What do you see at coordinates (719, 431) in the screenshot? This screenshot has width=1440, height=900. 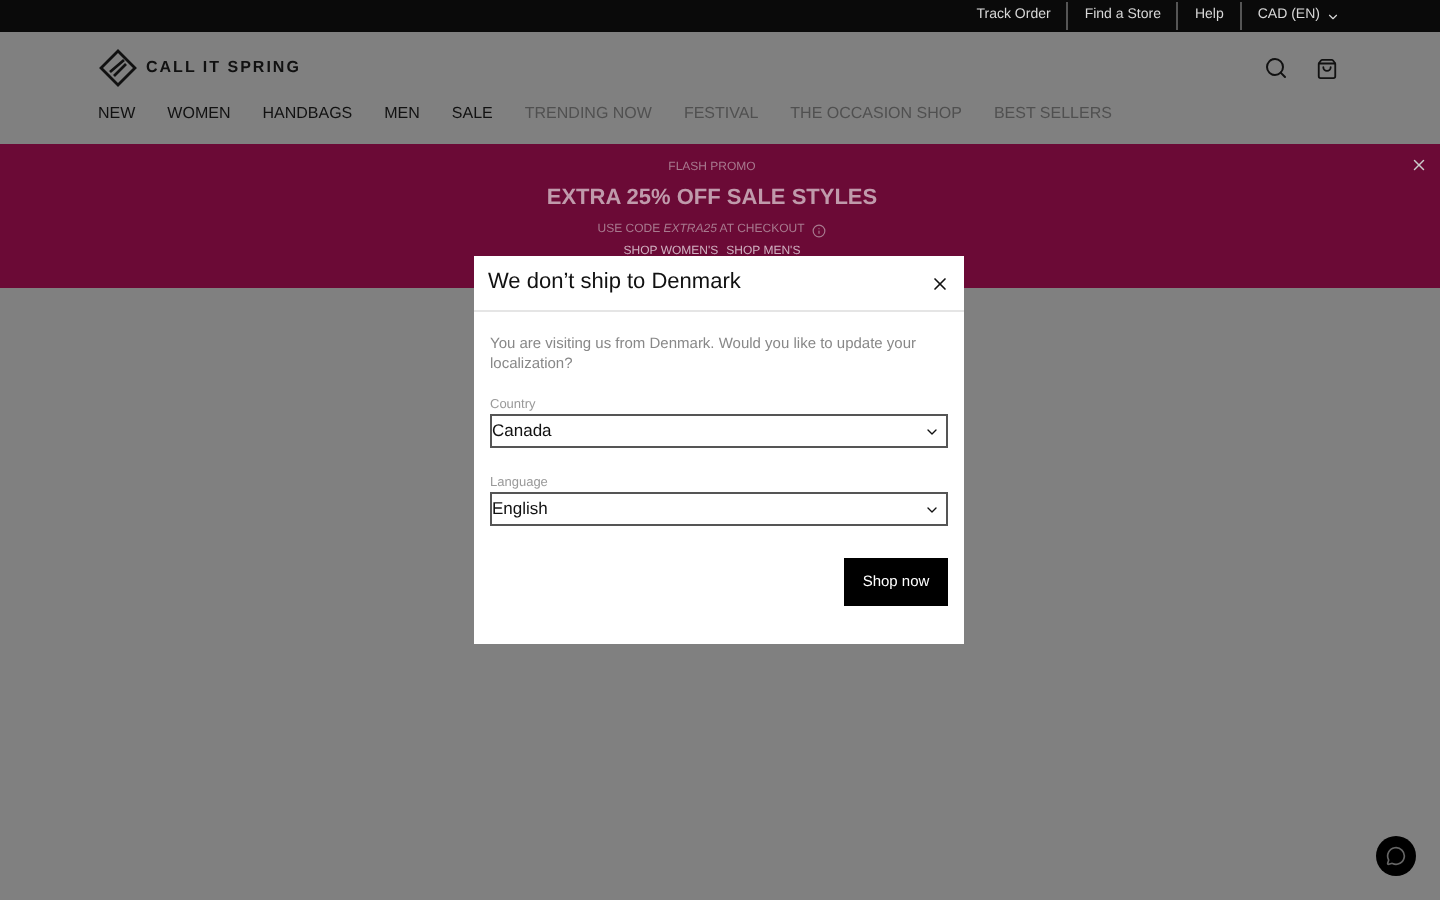 I see `select-field: Canada` at bounding box center [719, 431].